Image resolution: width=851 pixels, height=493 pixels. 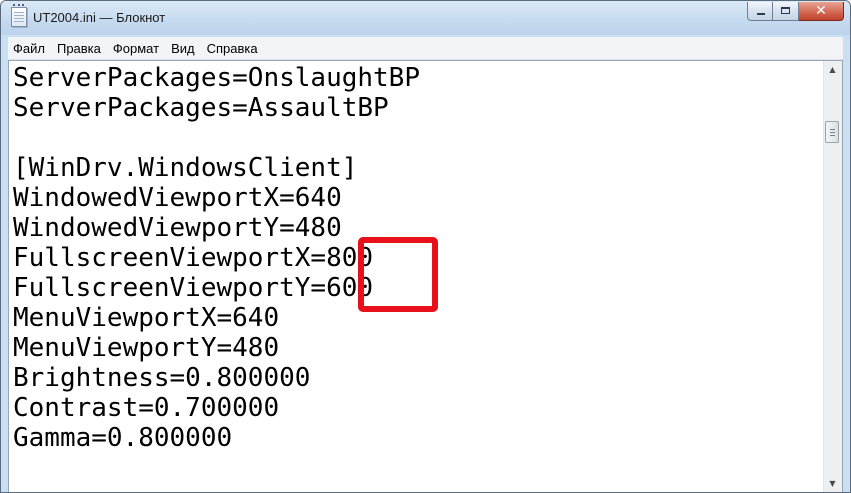 What do you see at coordinates (193, 288) in the screenshot?
I see `text-line: FullscreenViewportY=600` at bounding box center [193, 288].